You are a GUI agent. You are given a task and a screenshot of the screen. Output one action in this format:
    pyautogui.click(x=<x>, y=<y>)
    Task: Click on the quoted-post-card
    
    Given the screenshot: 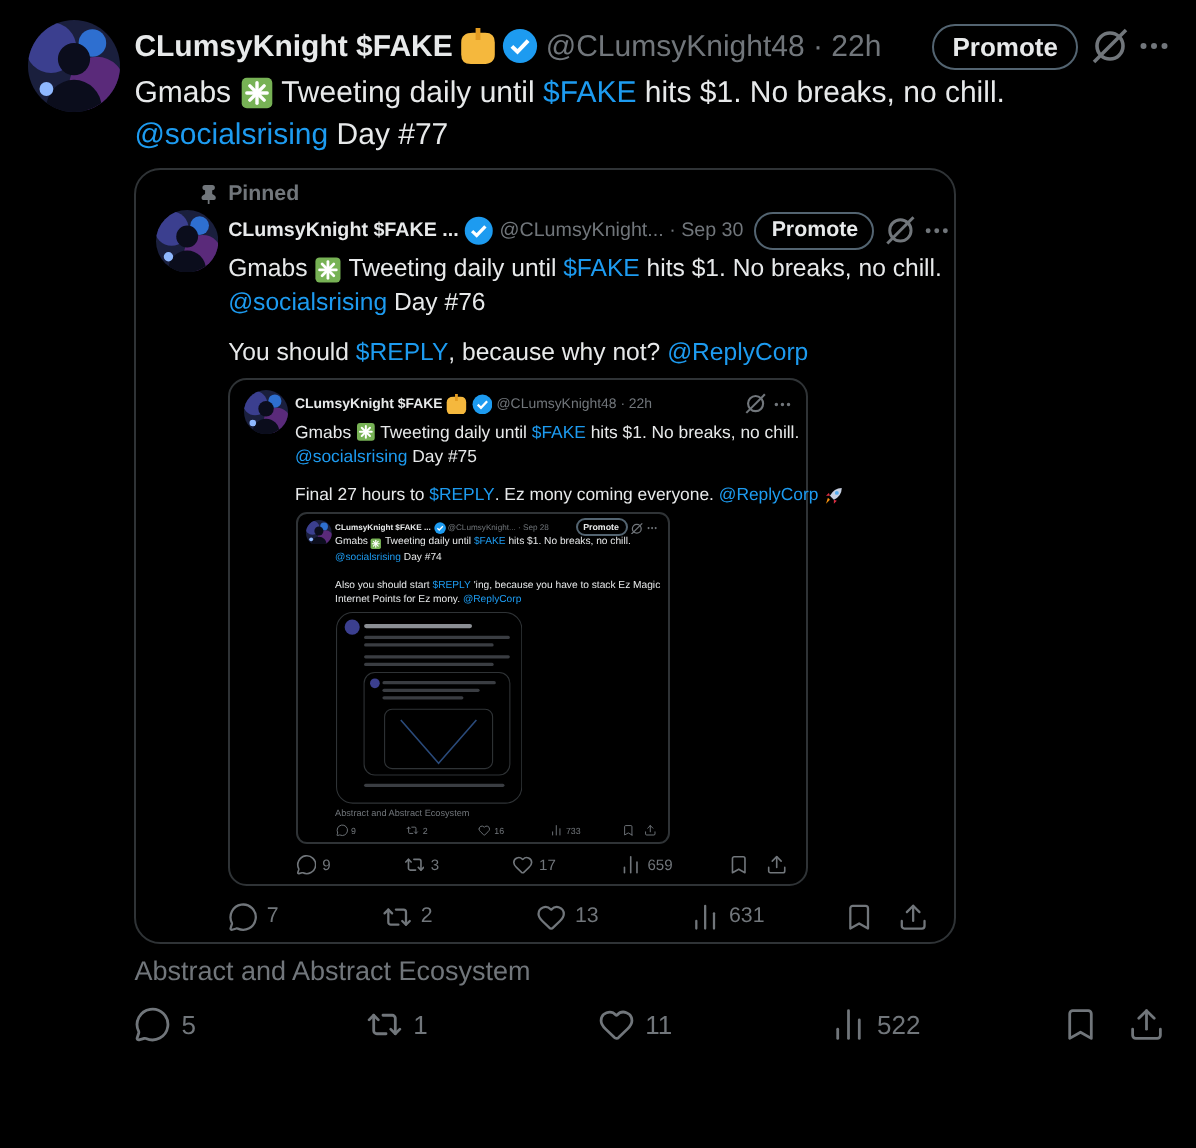 What is the action you would take?
    pyautogui.click(x=482, y=677)
    